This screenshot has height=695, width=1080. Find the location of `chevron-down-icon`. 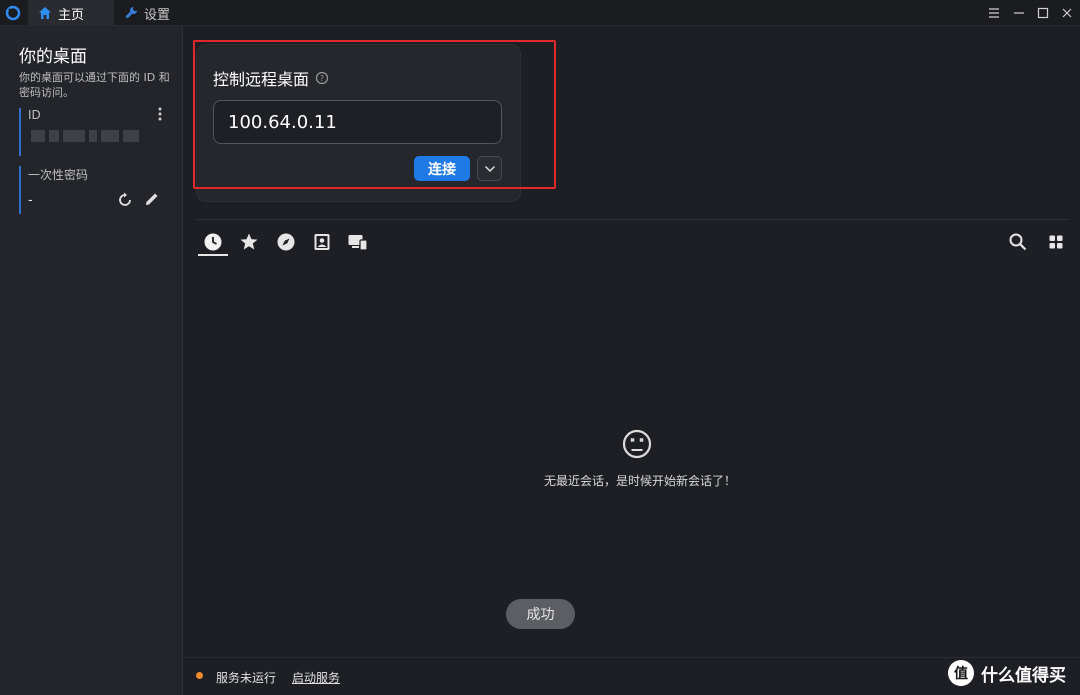

chevron-down-icon is located at coordinates (489, 168).